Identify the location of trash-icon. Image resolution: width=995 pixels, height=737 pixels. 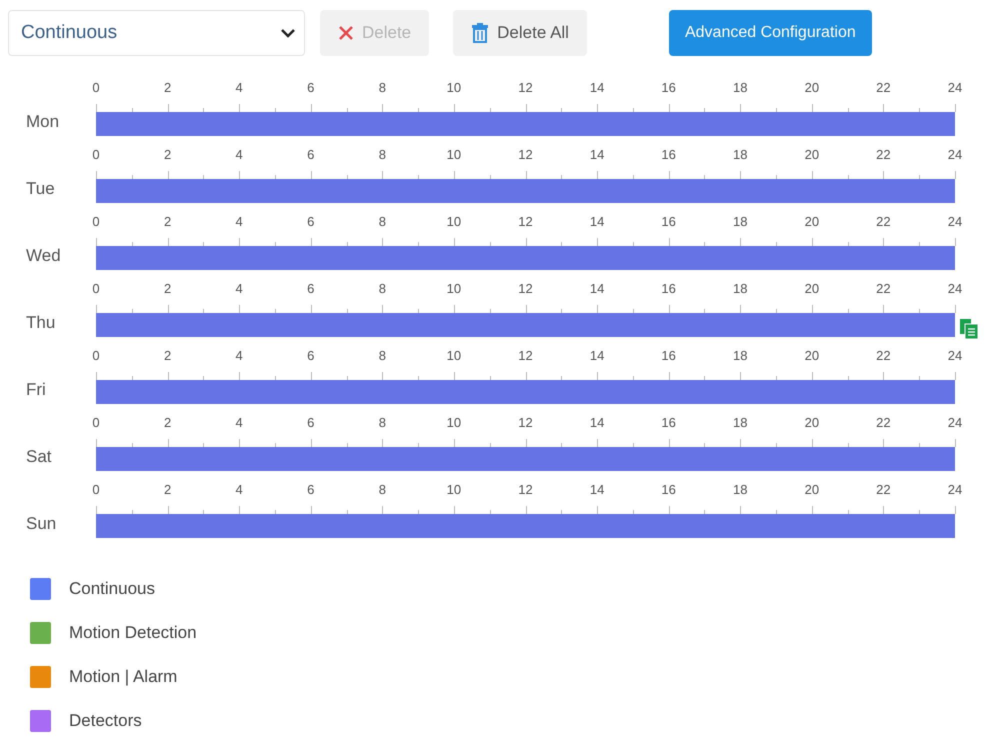
(480, 33).